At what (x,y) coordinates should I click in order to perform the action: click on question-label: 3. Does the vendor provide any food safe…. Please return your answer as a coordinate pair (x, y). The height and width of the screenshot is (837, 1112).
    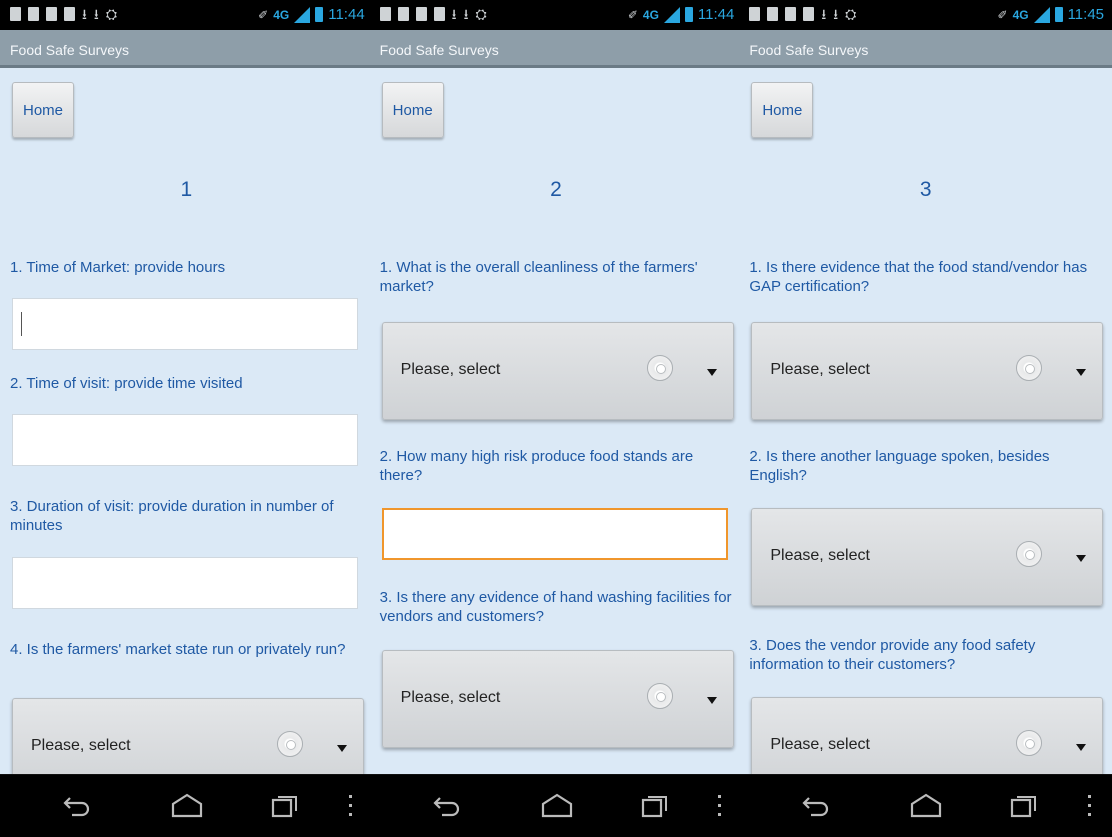
    Looking at the image, I should click on (892, 655).